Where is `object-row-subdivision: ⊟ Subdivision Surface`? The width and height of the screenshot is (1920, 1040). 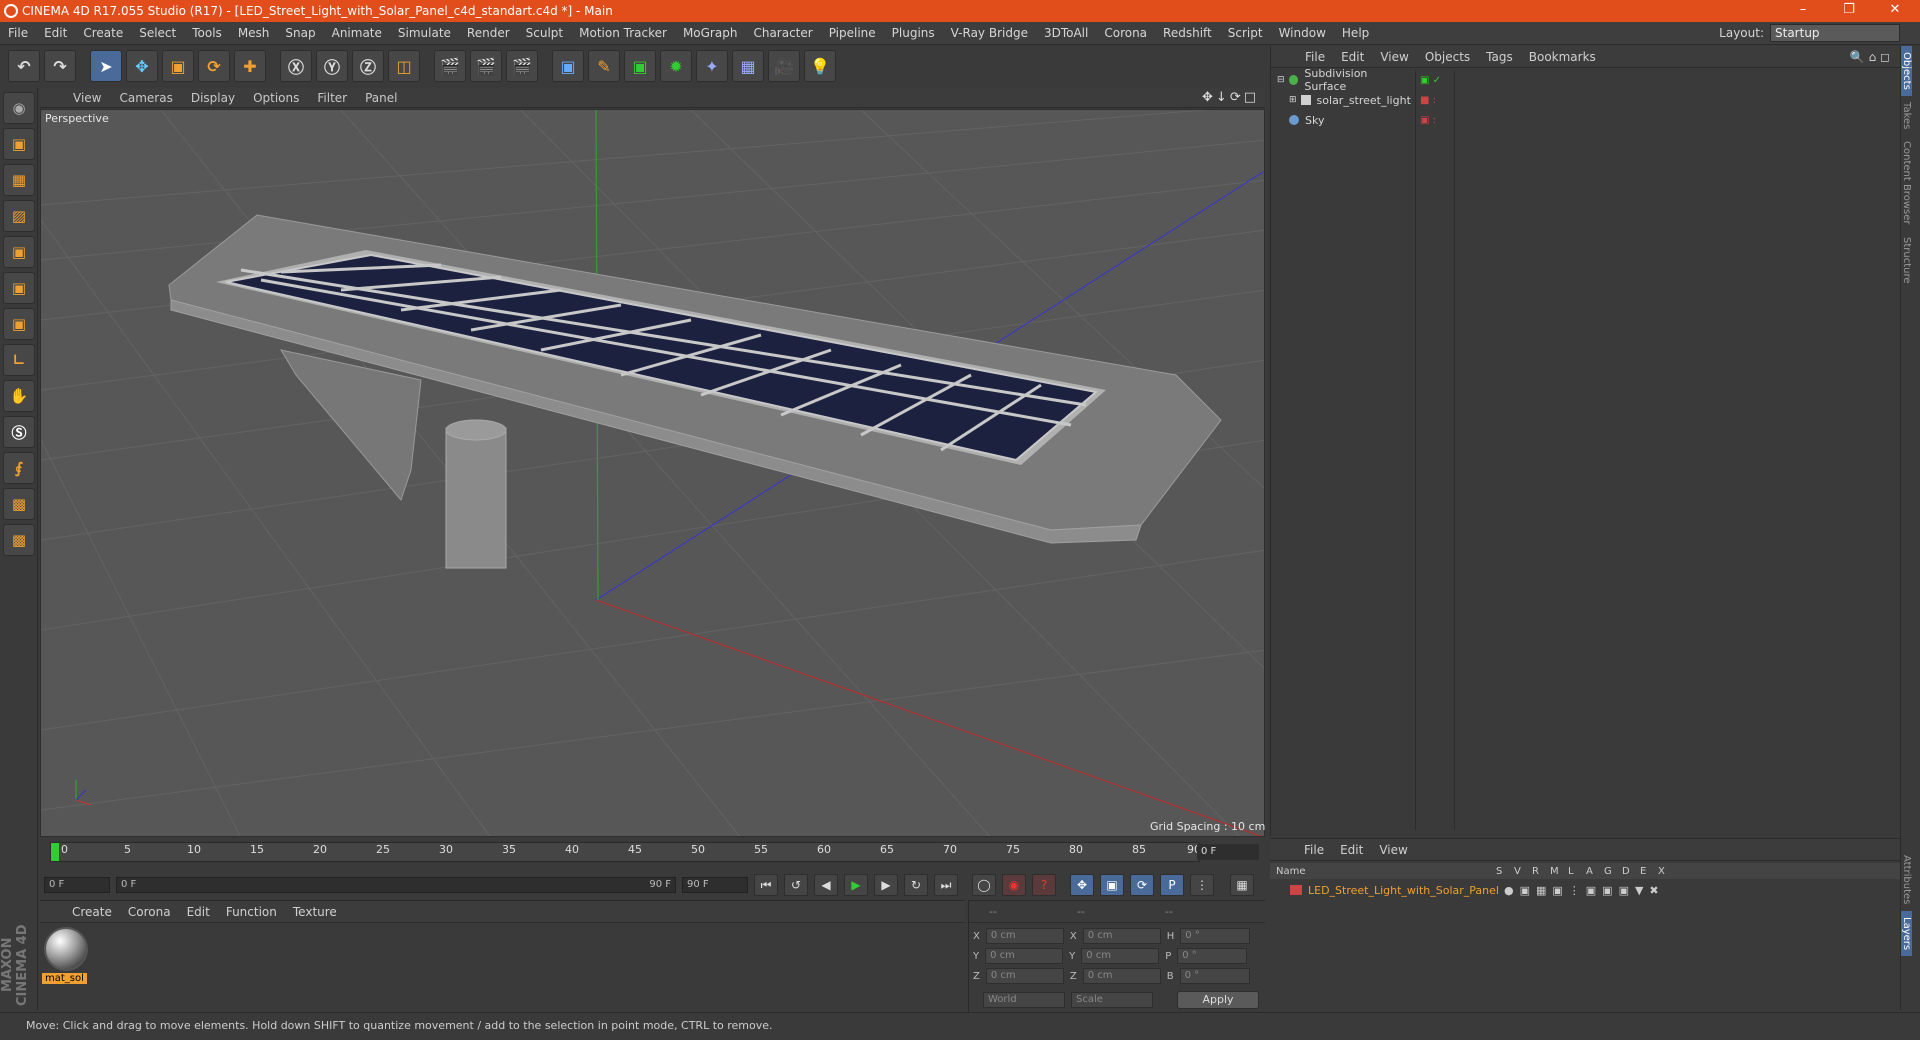
object-row-subdivision: ⊟ Subdivision Surface is located at coordinates (1341, 80).